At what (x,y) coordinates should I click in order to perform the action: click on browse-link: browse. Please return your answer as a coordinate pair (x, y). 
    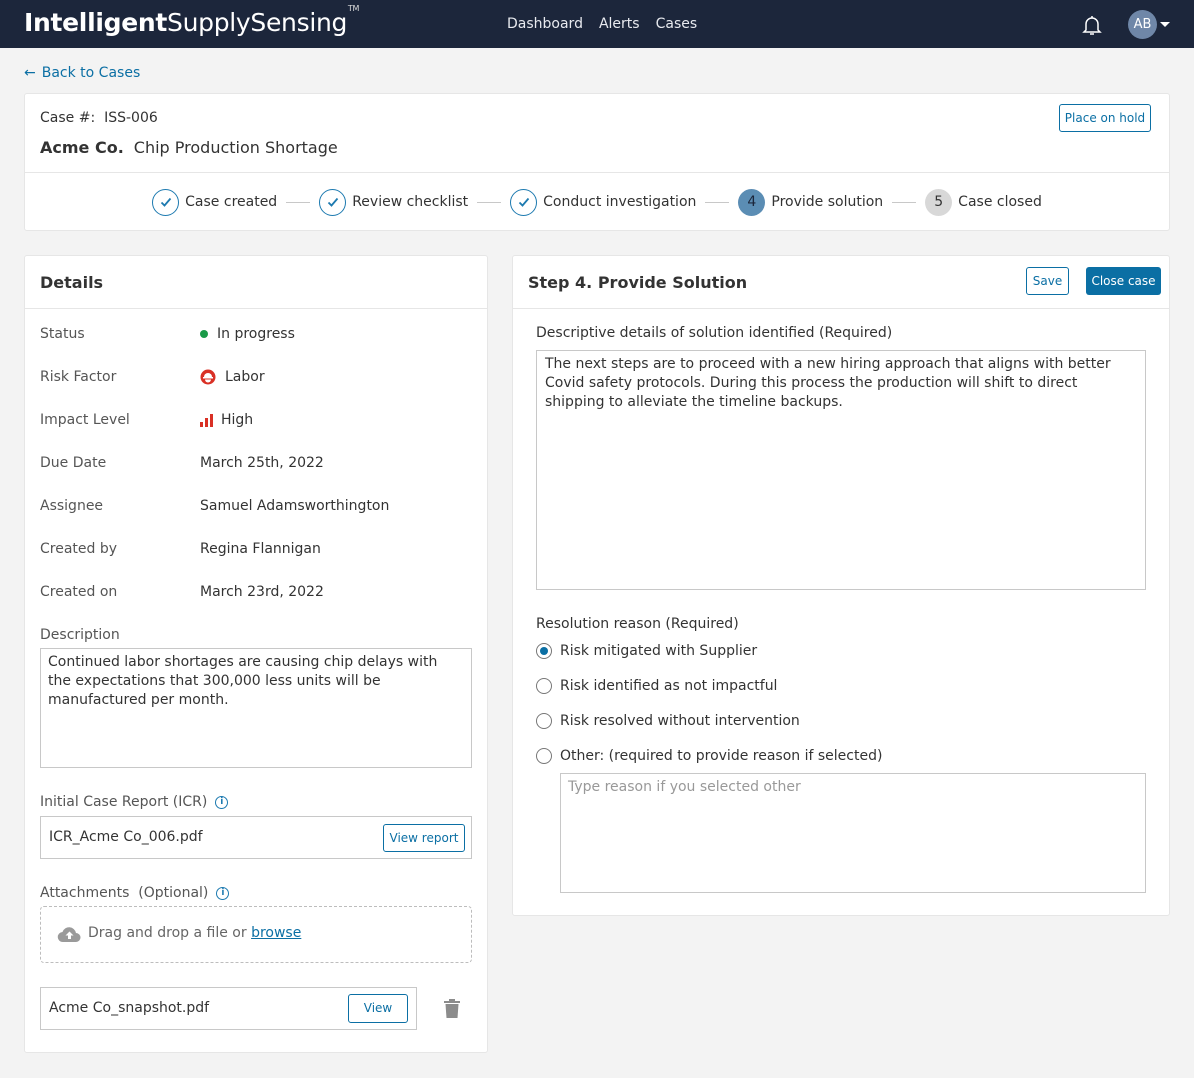
    Looking at the image, I should click on (276, 933).